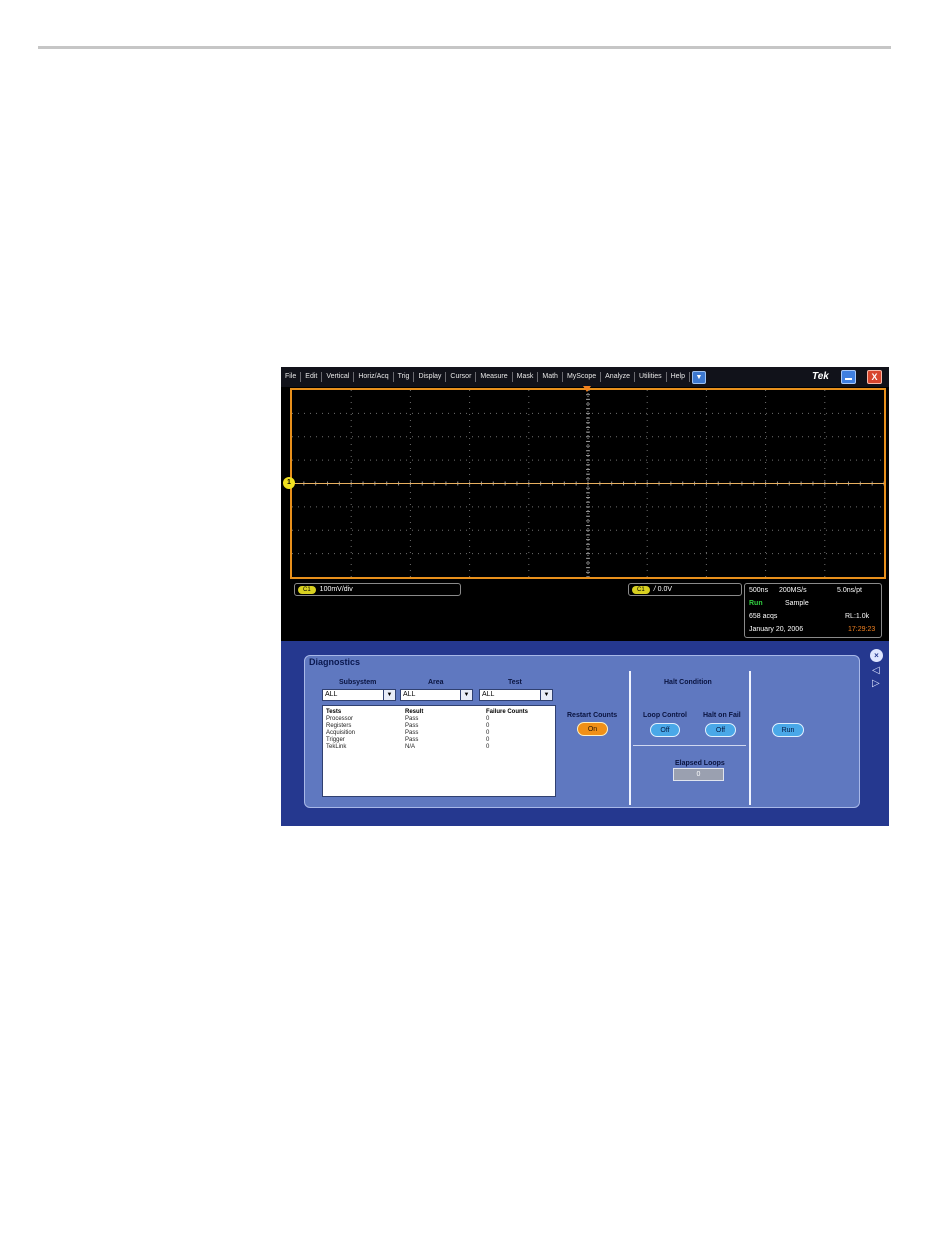  I want to click on minimize-button, so click(848, 377).